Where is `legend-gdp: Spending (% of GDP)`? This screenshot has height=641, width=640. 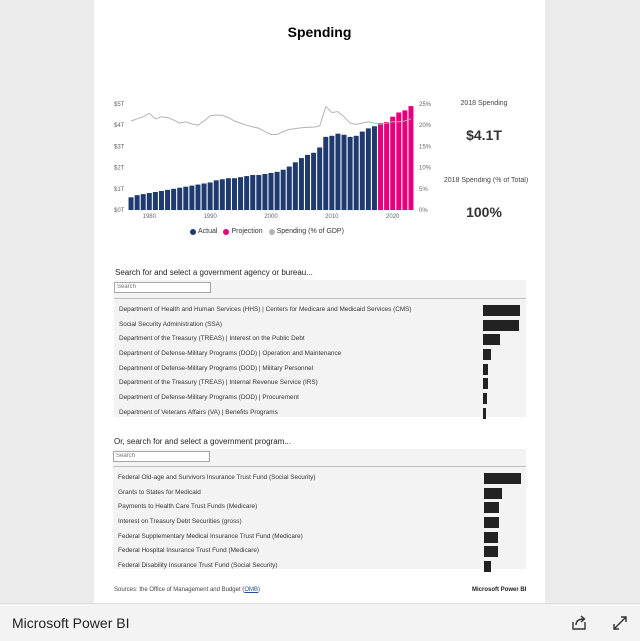 legend-gdp: Spending (% of GDP) is located at coordinates (306, 231).